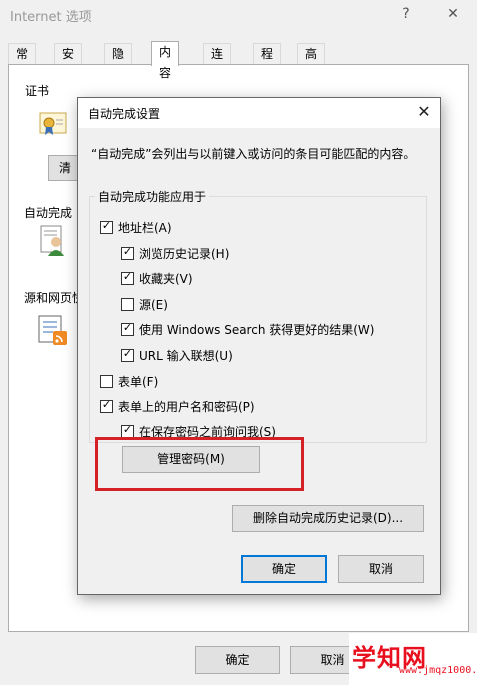 This screenshot has width=477, height=685. Describe the element at coordinates (124, 114) in the screenshot. I see `dialog-title: 自动完成设置` at that location.